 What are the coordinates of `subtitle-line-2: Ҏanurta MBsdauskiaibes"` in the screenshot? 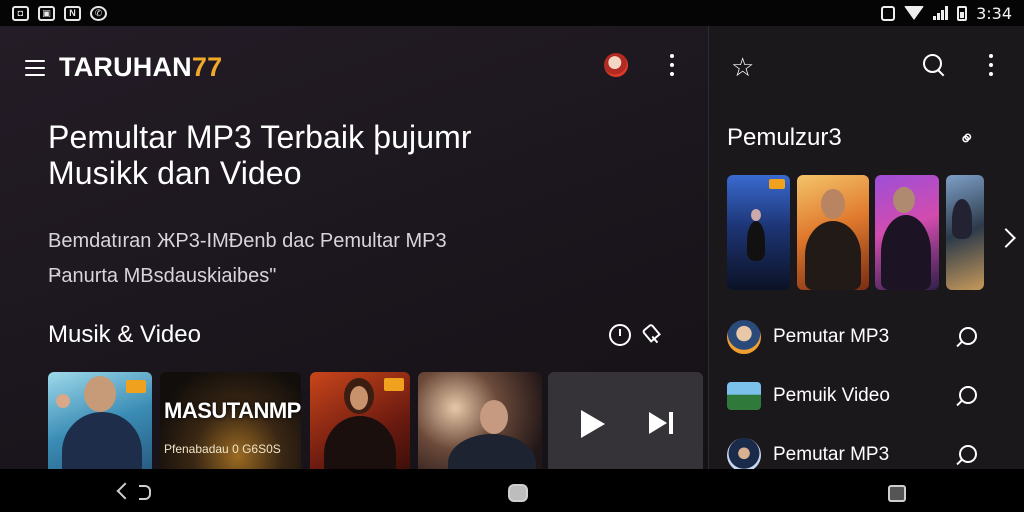 It's located at (162, 276).